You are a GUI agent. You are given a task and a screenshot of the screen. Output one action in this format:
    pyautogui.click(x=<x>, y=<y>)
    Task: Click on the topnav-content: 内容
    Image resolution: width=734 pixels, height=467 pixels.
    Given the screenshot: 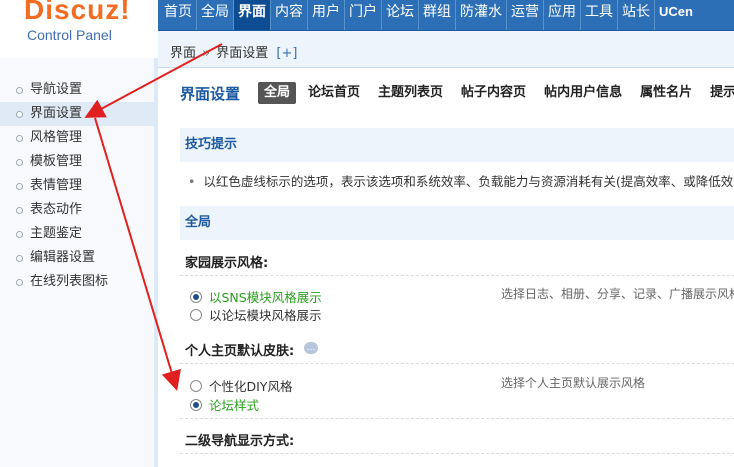 What is the action you would take?
    pyautogui.click(x=288, y=15)
    